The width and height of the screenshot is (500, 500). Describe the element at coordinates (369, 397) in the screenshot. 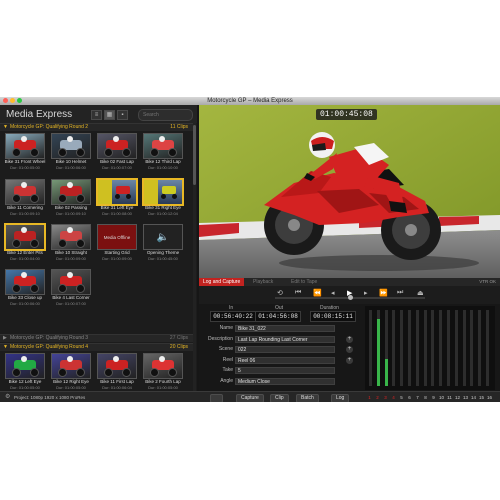

I see `channel-number: 1` at that location.